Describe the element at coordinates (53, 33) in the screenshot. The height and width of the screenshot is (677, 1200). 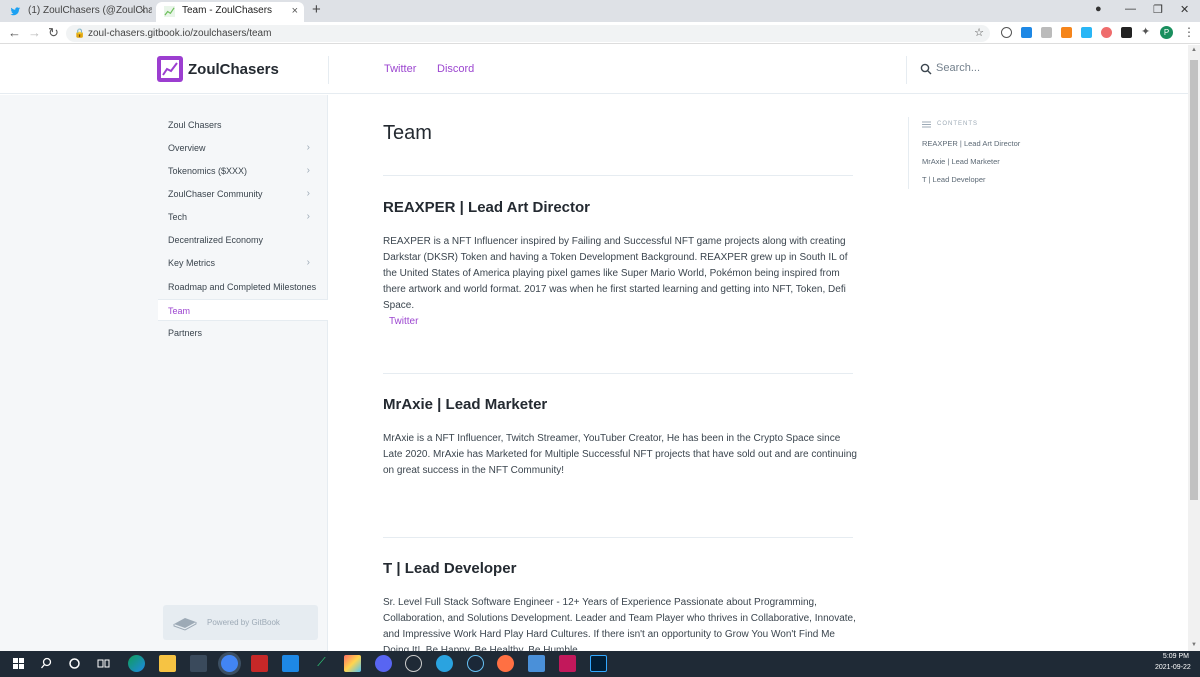
I see `reload-icon: ↻` at that location.